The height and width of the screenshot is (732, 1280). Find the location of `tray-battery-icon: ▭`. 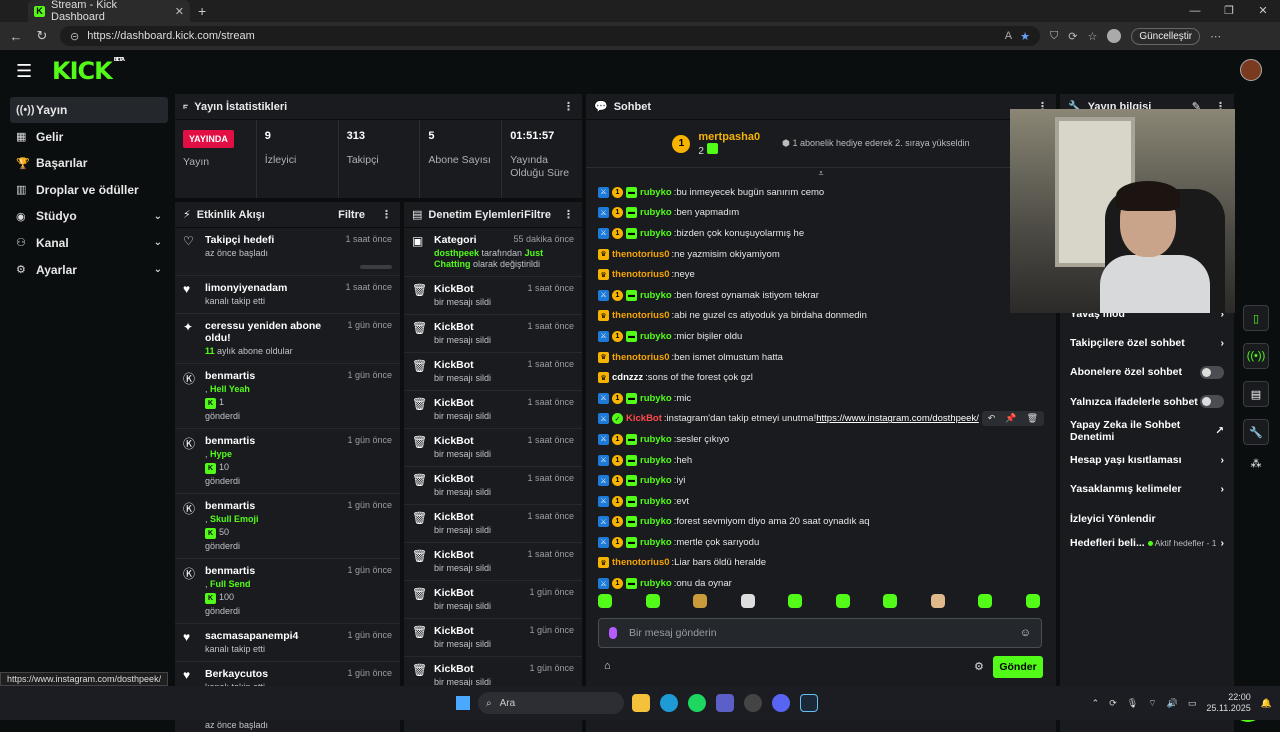

tray-battery-icon: ▭ is located at coordinates (1192, 703).